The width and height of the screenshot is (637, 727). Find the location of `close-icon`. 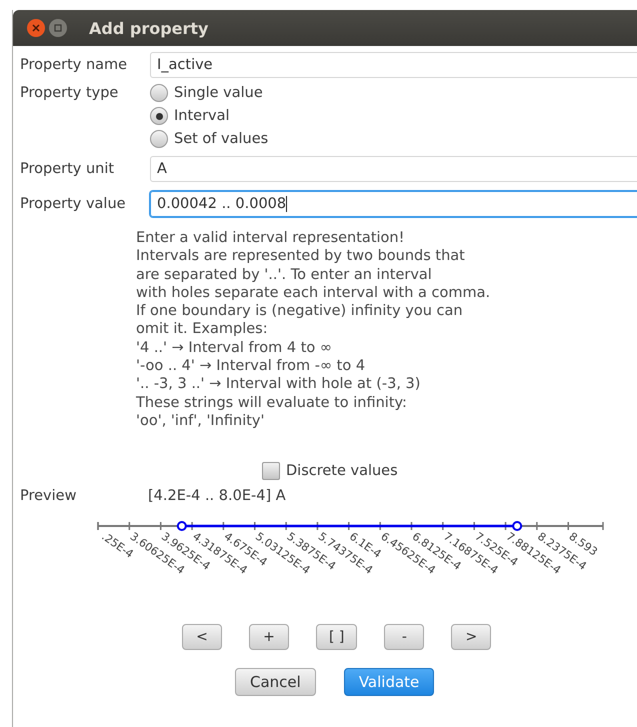

close-icon is located at coordinates (36, 28).